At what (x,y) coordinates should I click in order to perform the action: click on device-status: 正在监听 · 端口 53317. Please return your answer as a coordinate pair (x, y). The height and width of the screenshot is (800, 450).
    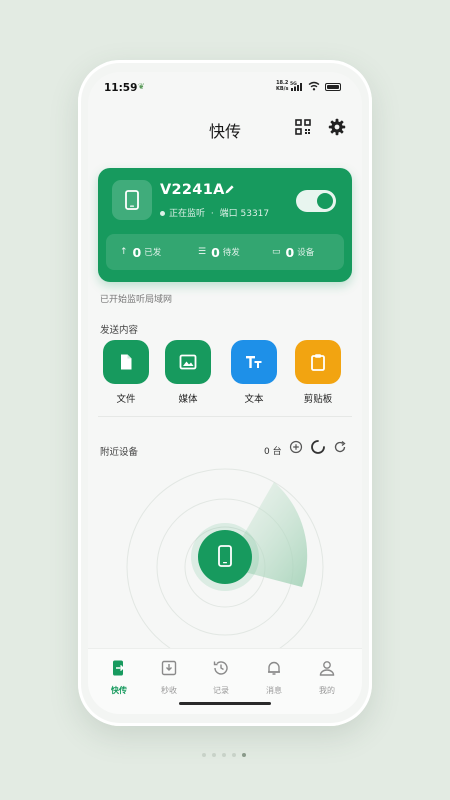
    Looking at the image, I should click on (214, 212).